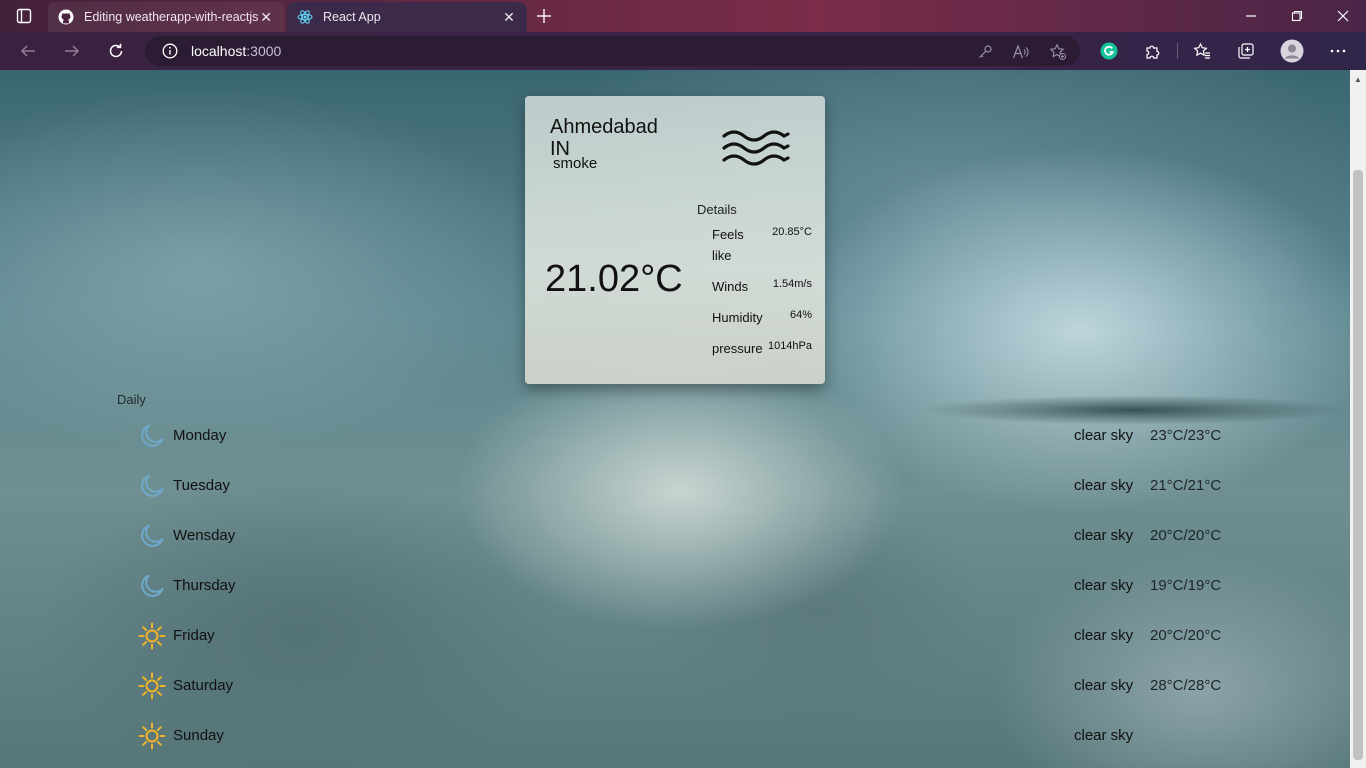 This screenshot has width=1366, height=768. I want to click on refresh-icon, so click(116, 50).